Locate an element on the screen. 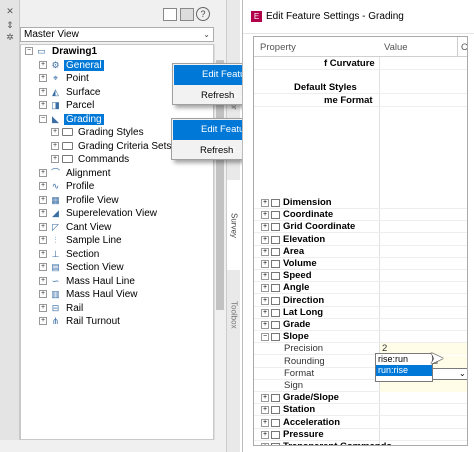  tree-item: + ⋔ Rail Turnout is located at coordinates (117, 322).